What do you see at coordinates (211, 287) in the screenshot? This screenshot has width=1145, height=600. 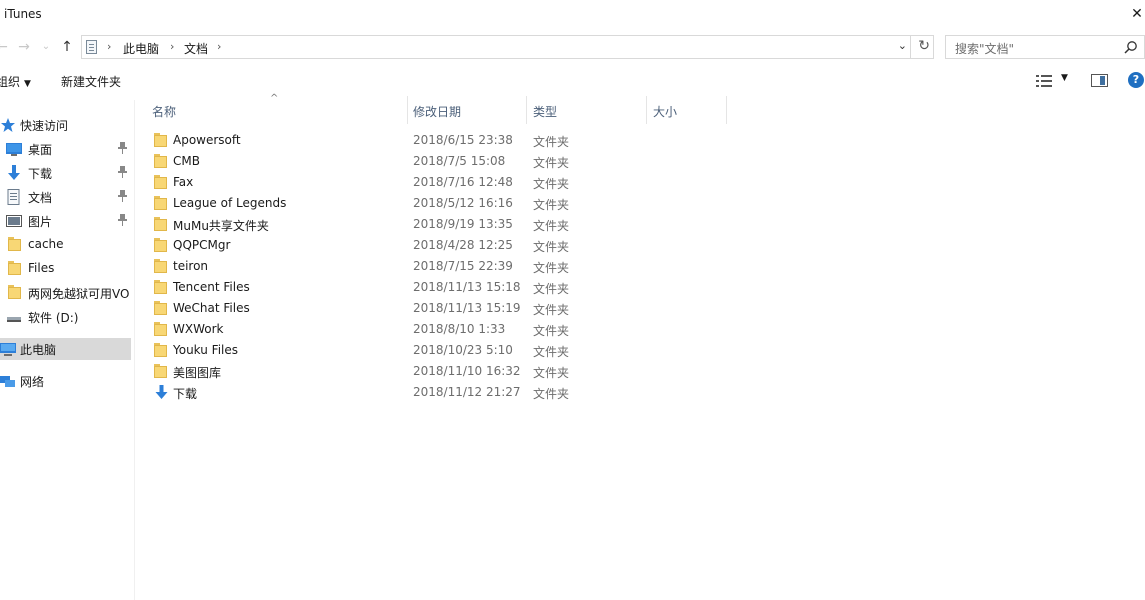 I see `file-name: Tencent Files` at bounding box center [211, 287].